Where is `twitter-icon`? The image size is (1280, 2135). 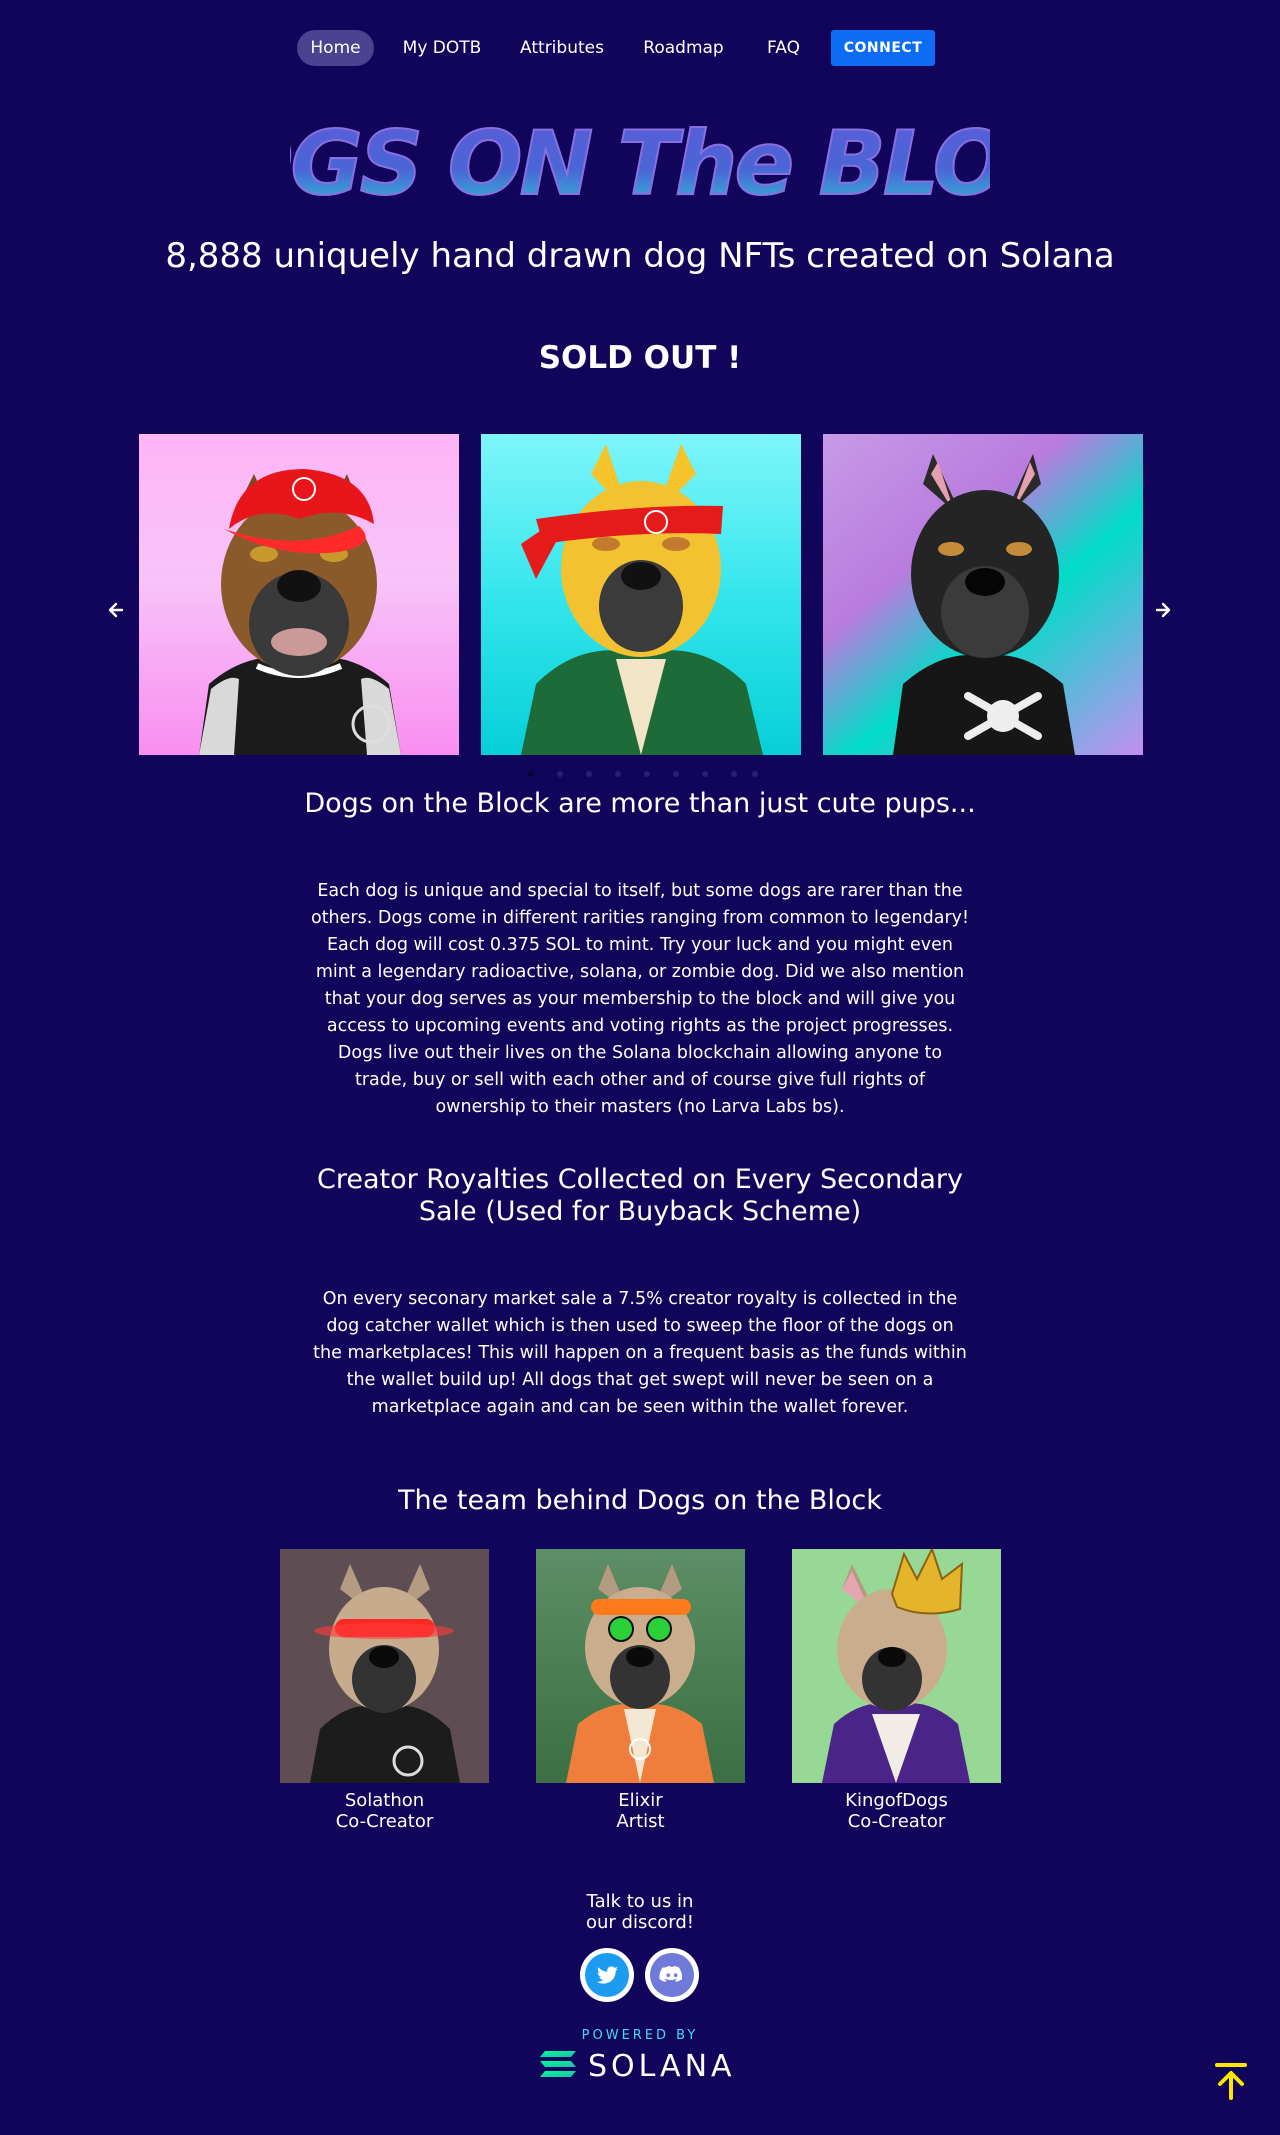
twitter-icon is located at coordinates (607, 1975).